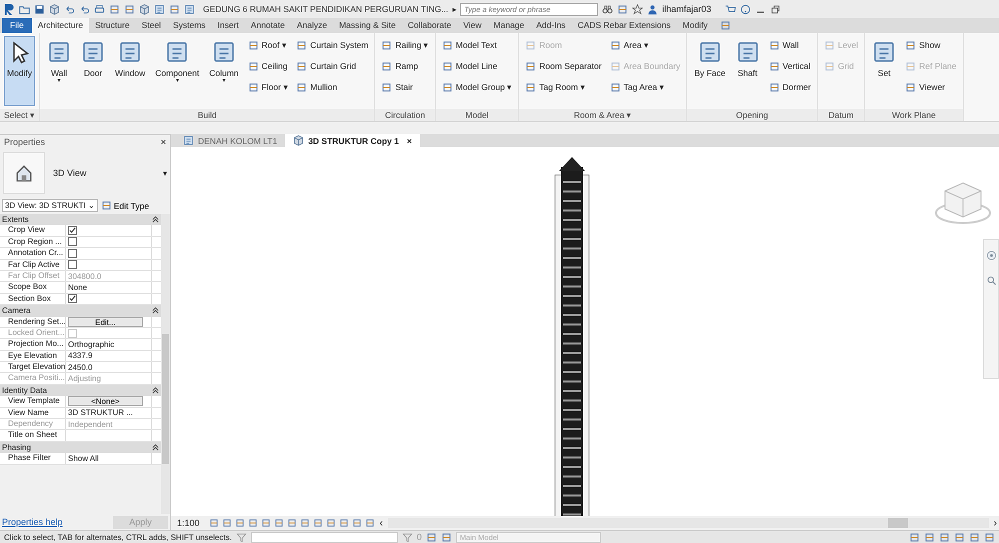 Image resolution: width=999 pixels, height=543 pixels. Describe the element at coordinates (267, 25) in the screenshot. I see `ribbon-tab: Annotate` at that location.